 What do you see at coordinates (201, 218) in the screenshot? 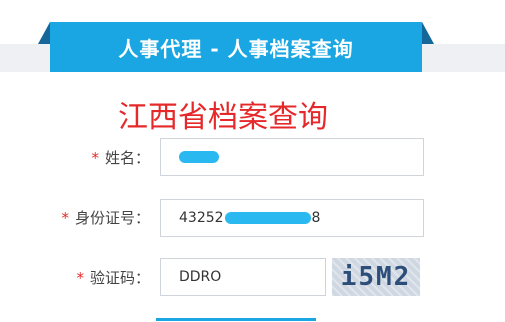
I see `id-number-value-prefix: 43252` at bounding box center [201, 218].